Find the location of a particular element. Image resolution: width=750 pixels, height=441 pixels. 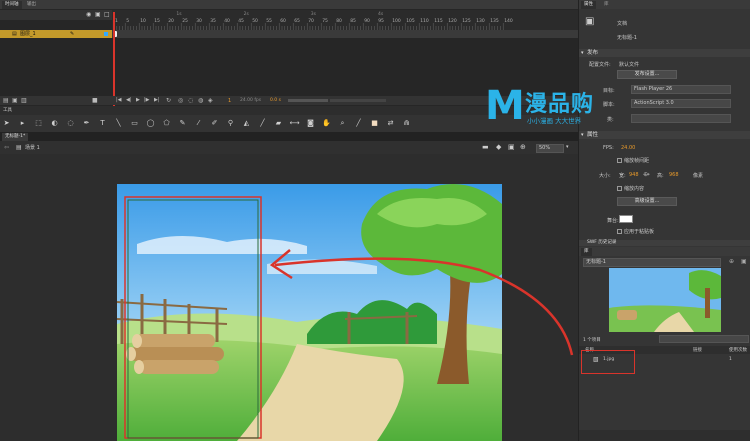

snap-icon: ⋒ is located at coordinates (406, 123).